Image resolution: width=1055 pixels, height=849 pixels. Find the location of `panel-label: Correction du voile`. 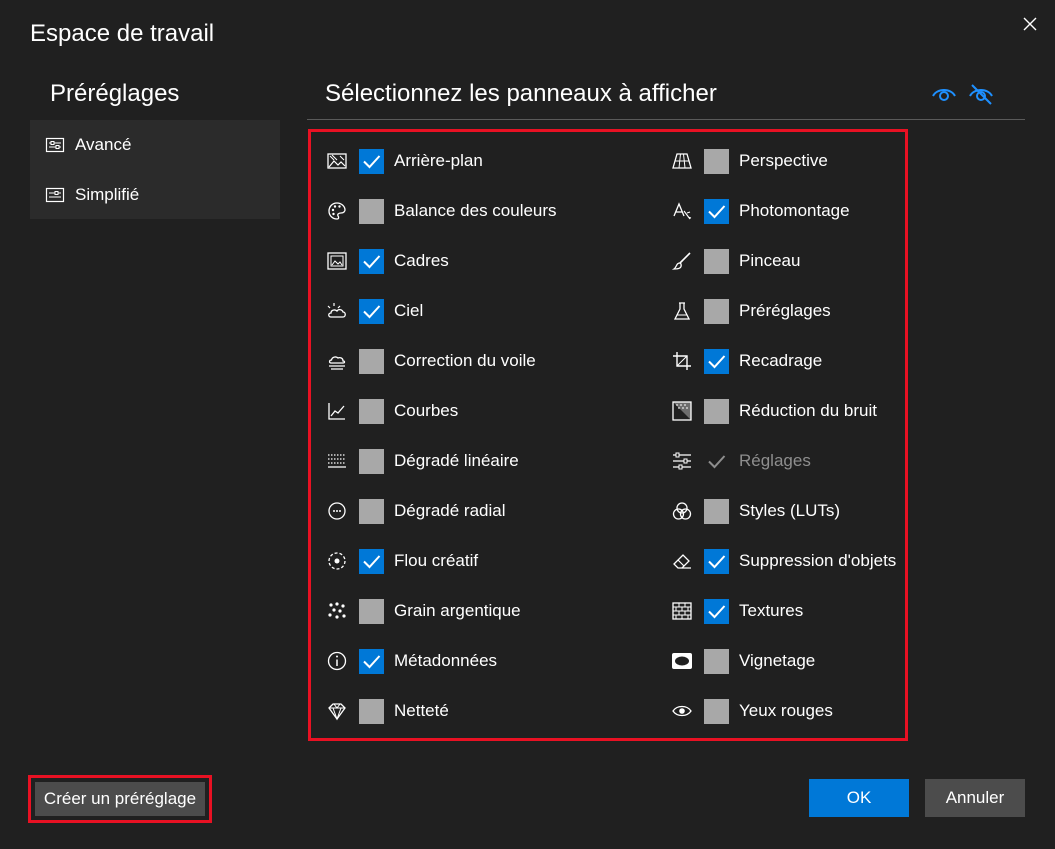

panel-label: Correction du voile is located at coordinates (465, 360).